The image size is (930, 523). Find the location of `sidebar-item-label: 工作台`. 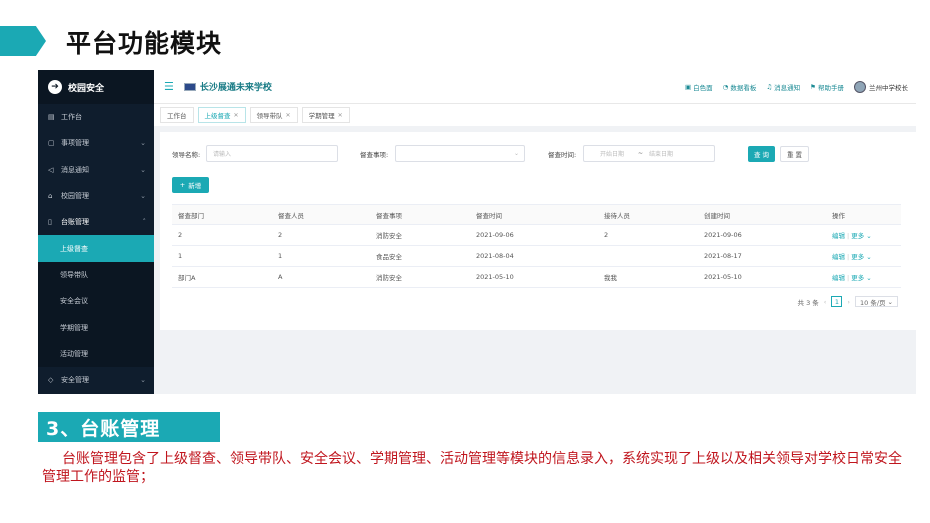

sidebar-item-label: 工作台 is located at coordinates (71, 117).